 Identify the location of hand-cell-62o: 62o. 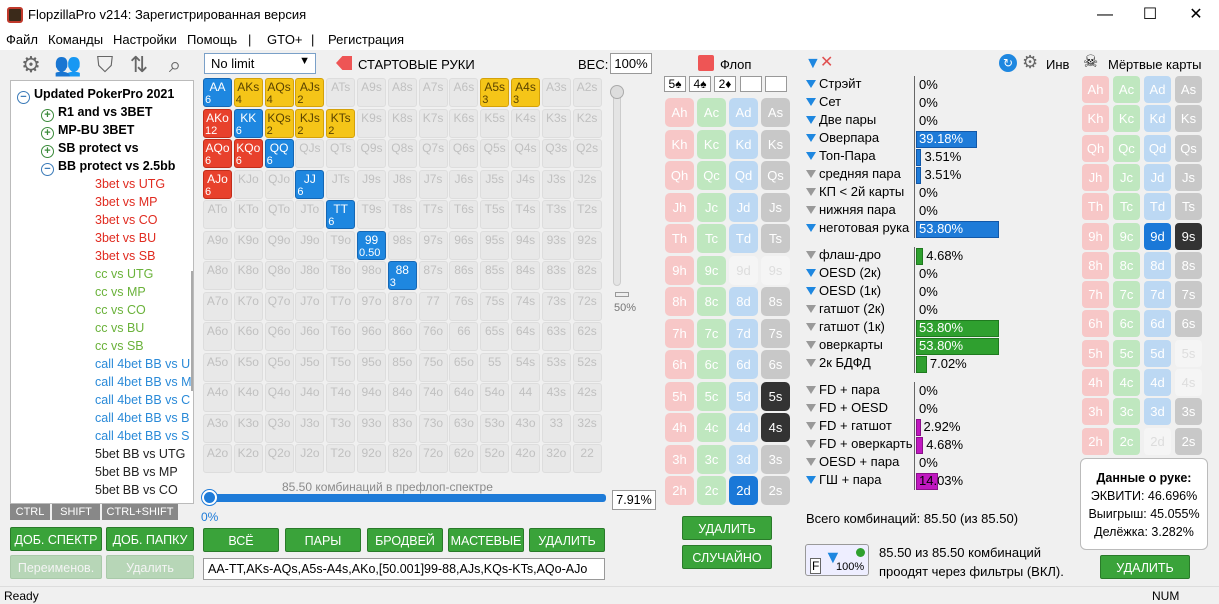
(464, 458).